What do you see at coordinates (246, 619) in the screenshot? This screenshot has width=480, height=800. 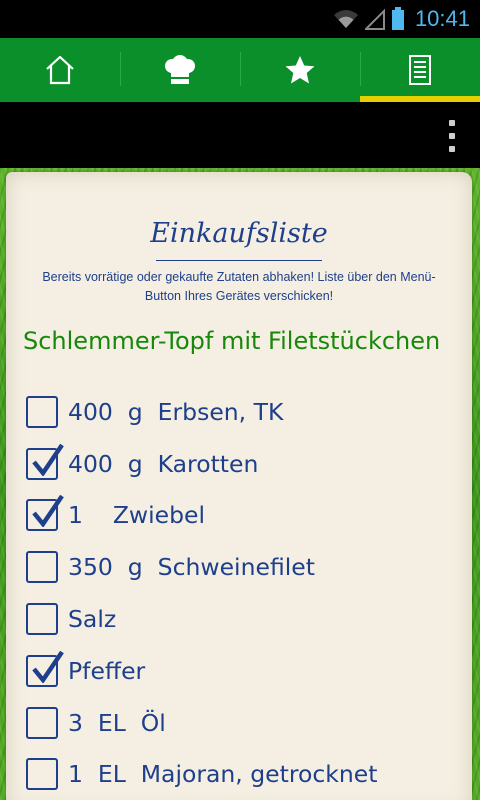 I see `list-item: Salz` at bounding box center [246, 619].